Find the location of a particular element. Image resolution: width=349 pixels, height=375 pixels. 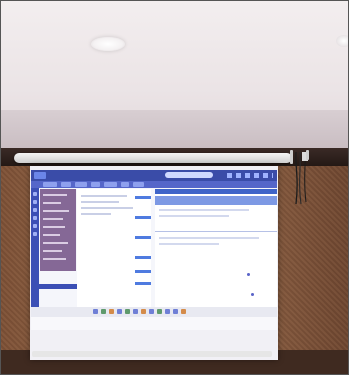

ceiling-light is located at coordinates (108, 44).